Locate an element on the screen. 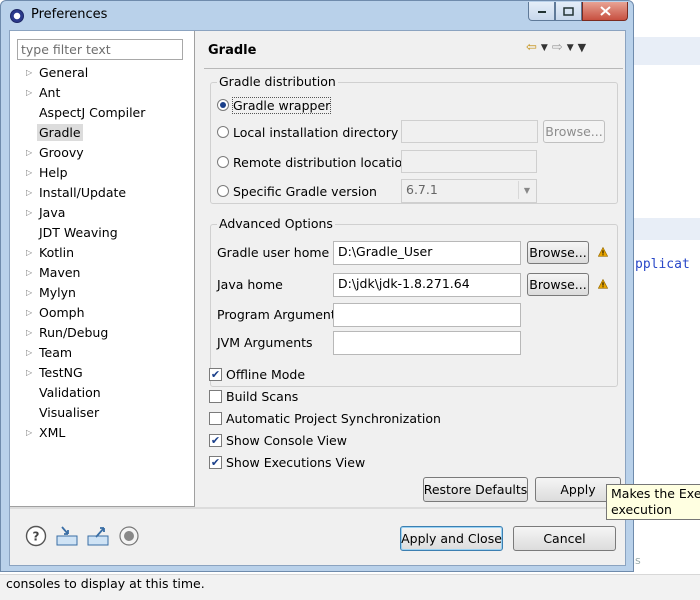  local-installation-radio: Local installation directory is located at coordinates (307, 132).